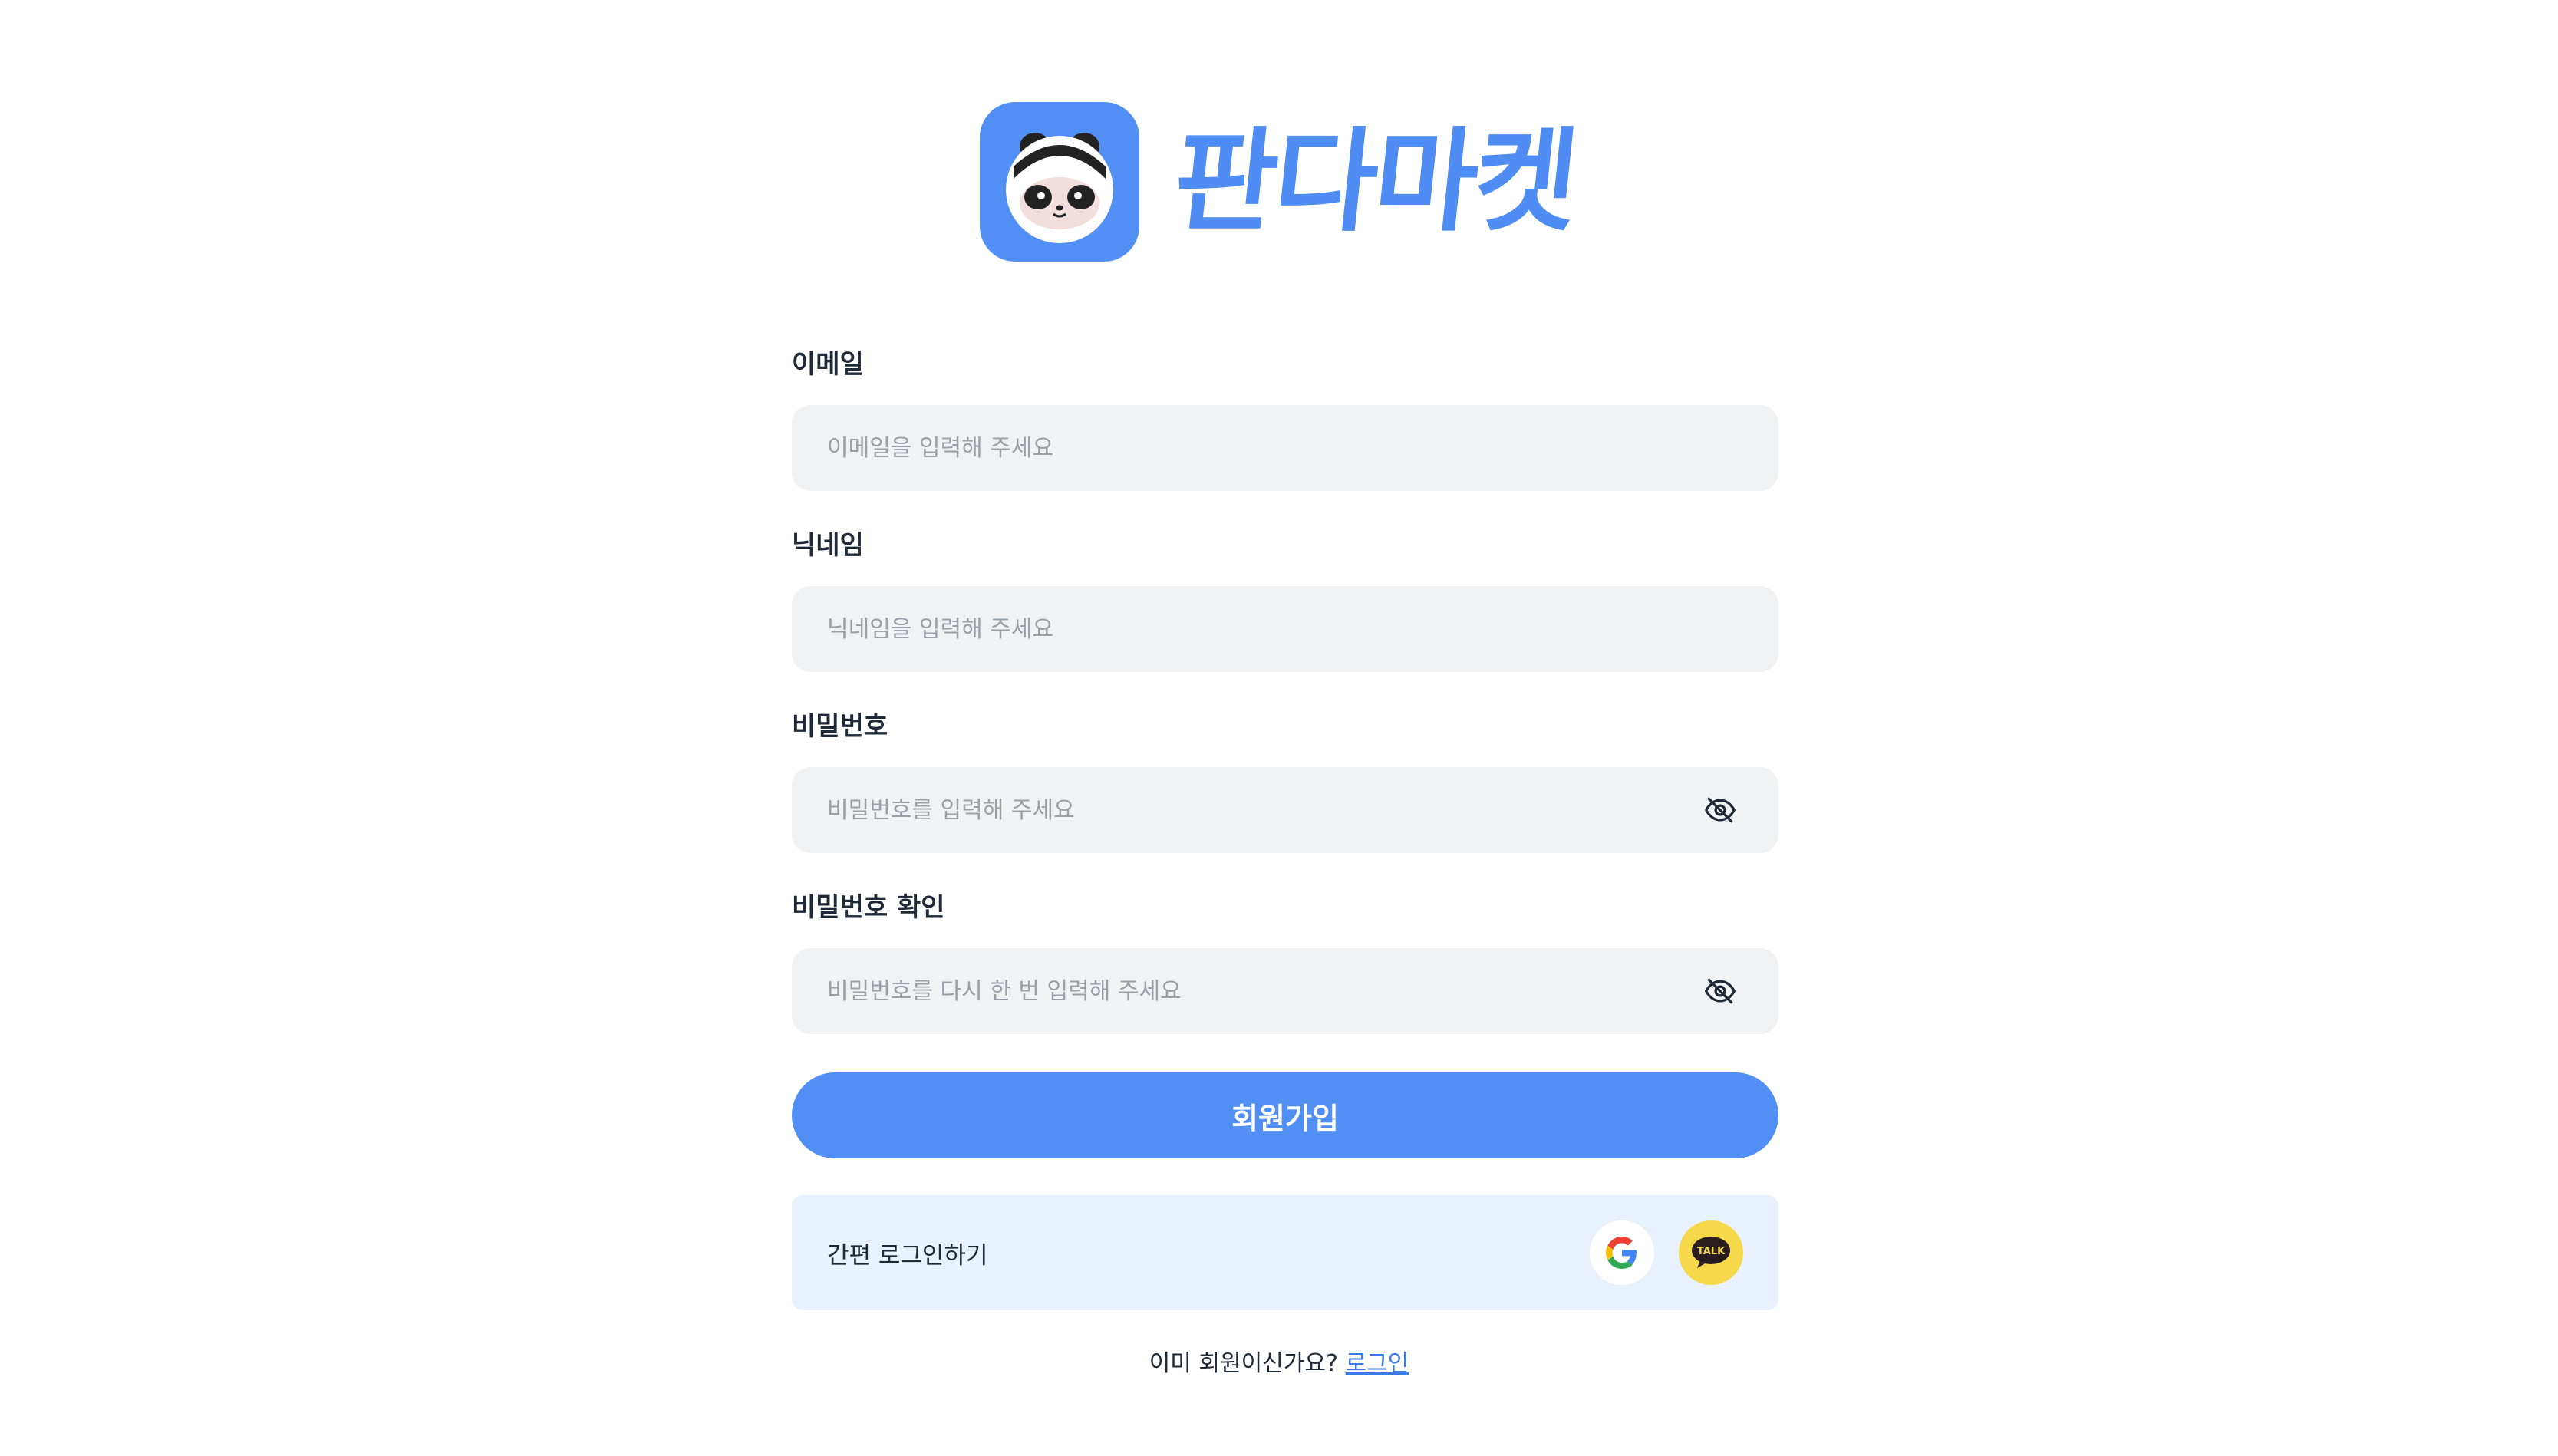 This screenshot has width=2558, height=1456. I want to click on brand-name: 판다마켓, so click(1375, 182).